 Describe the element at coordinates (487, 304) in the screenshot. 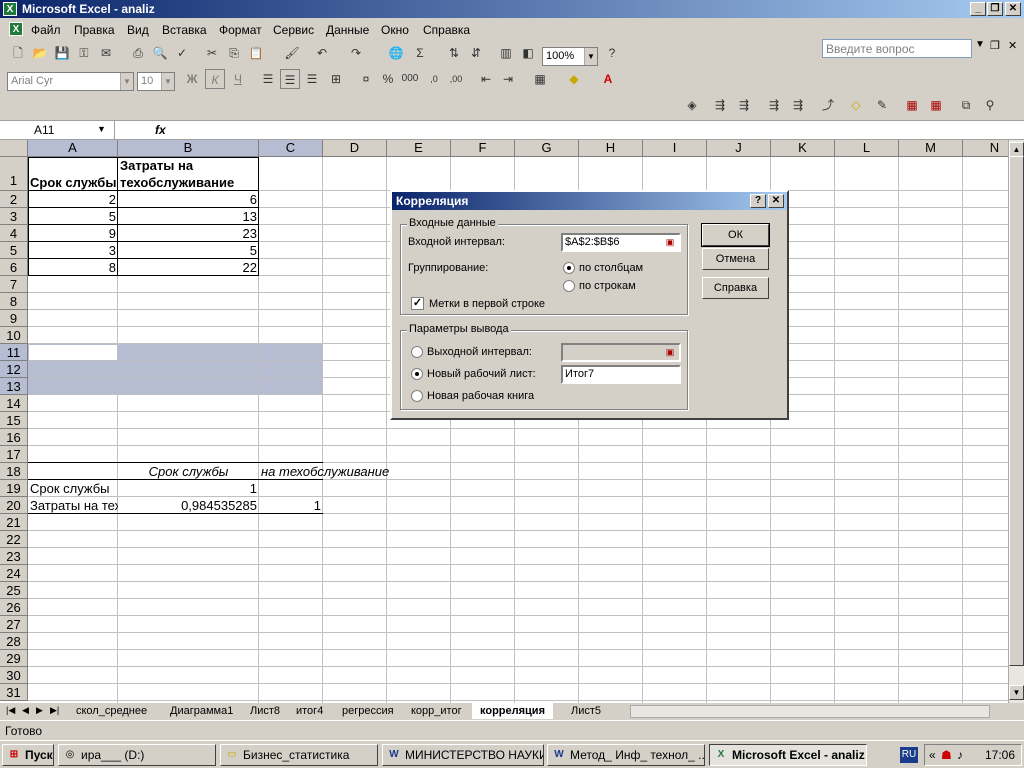

I see `labels-first-row-label: Метки в первой строке` at that location.